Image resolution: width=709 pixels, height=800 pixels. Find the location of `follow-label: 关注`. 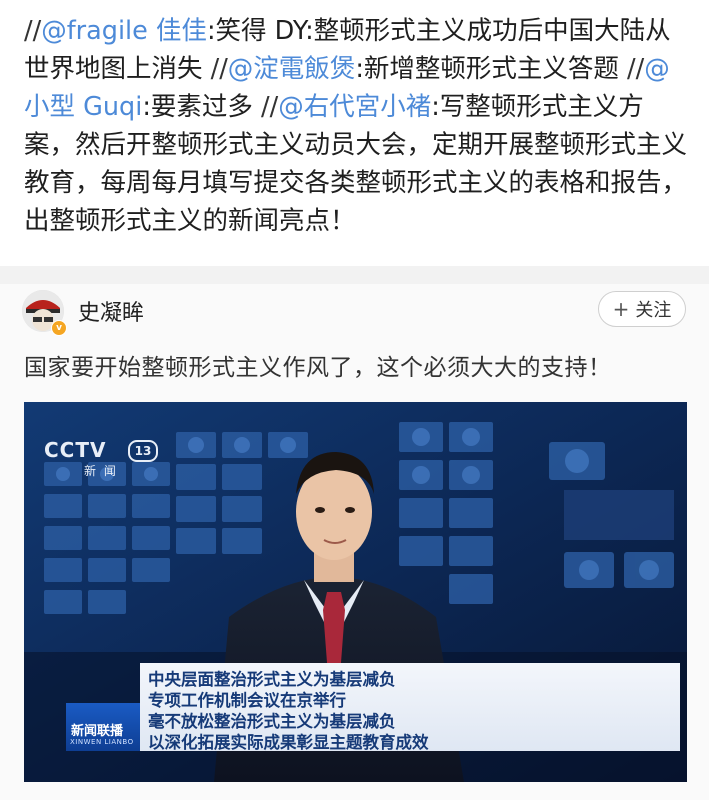

follow-label: 关注 is located at coordinates (653, 310).